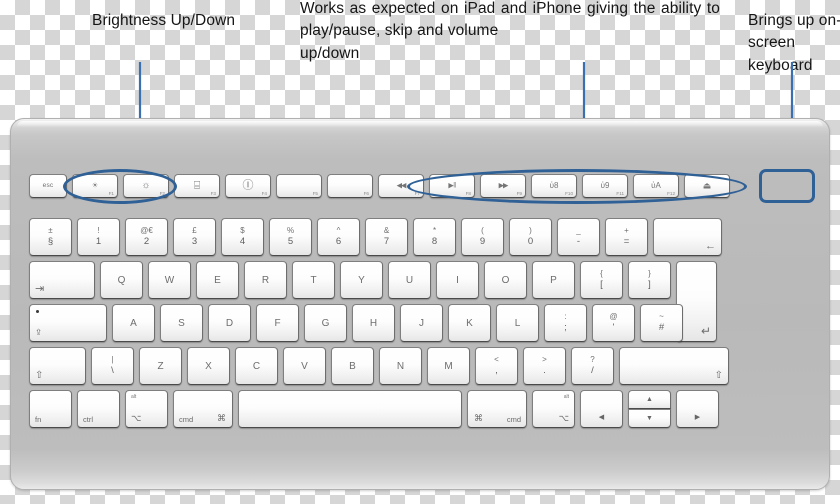 This screenshot has width=840, height=504. Describe the element at coordinates (553, 409) in the screenshot. I see `key-alt-right: alt ⌥` at that location.